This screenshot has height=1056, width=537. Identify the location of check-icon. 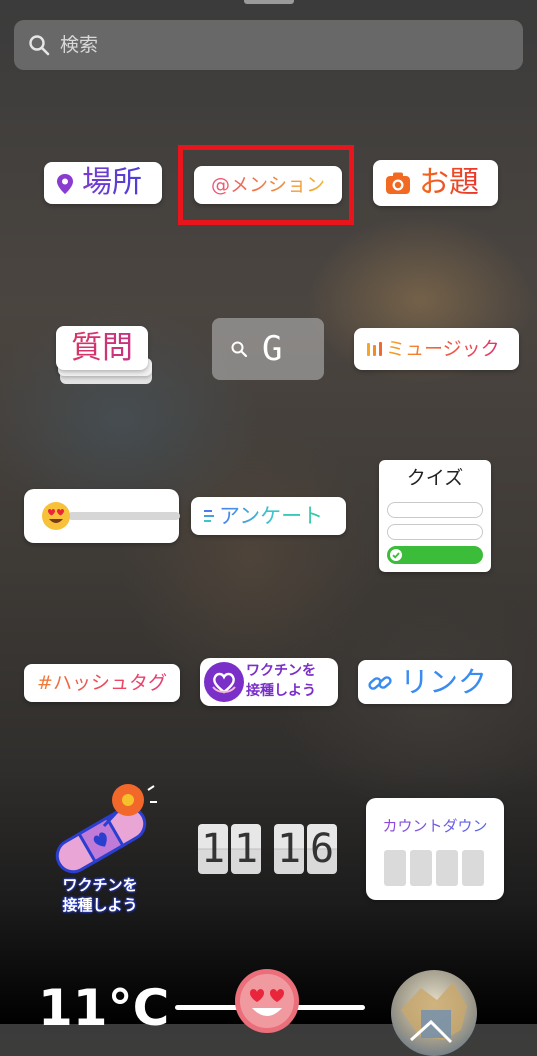
(396, 555).